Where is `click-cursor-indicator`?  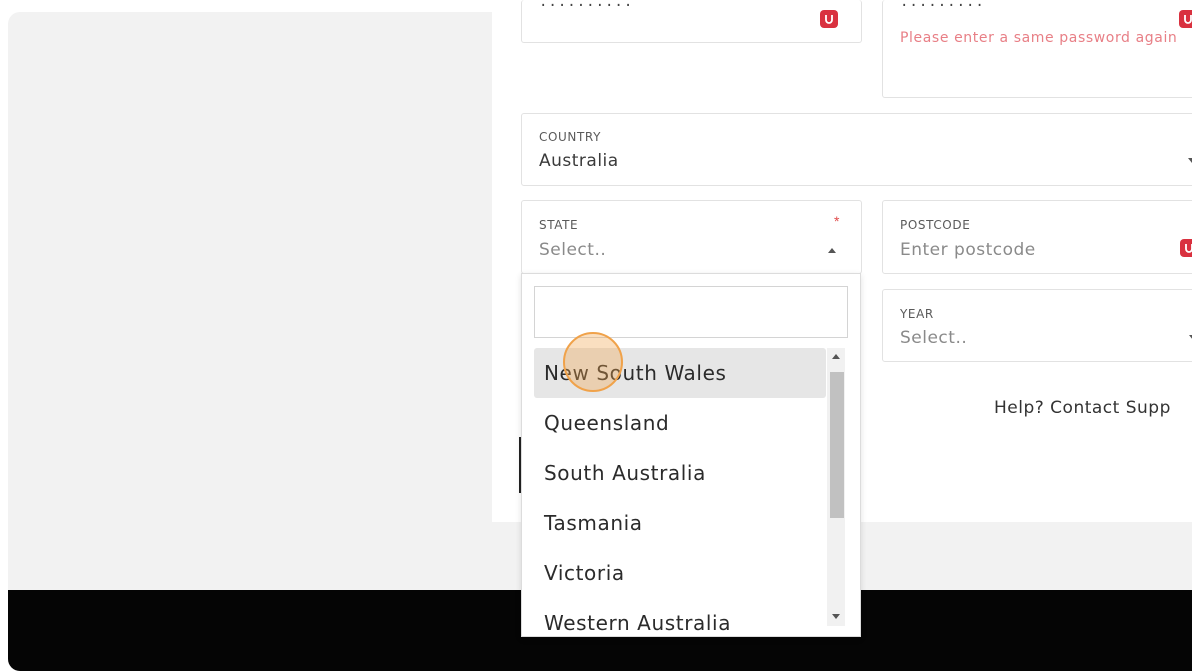 click-cursor-indicator is located at coordinates (593, 362).